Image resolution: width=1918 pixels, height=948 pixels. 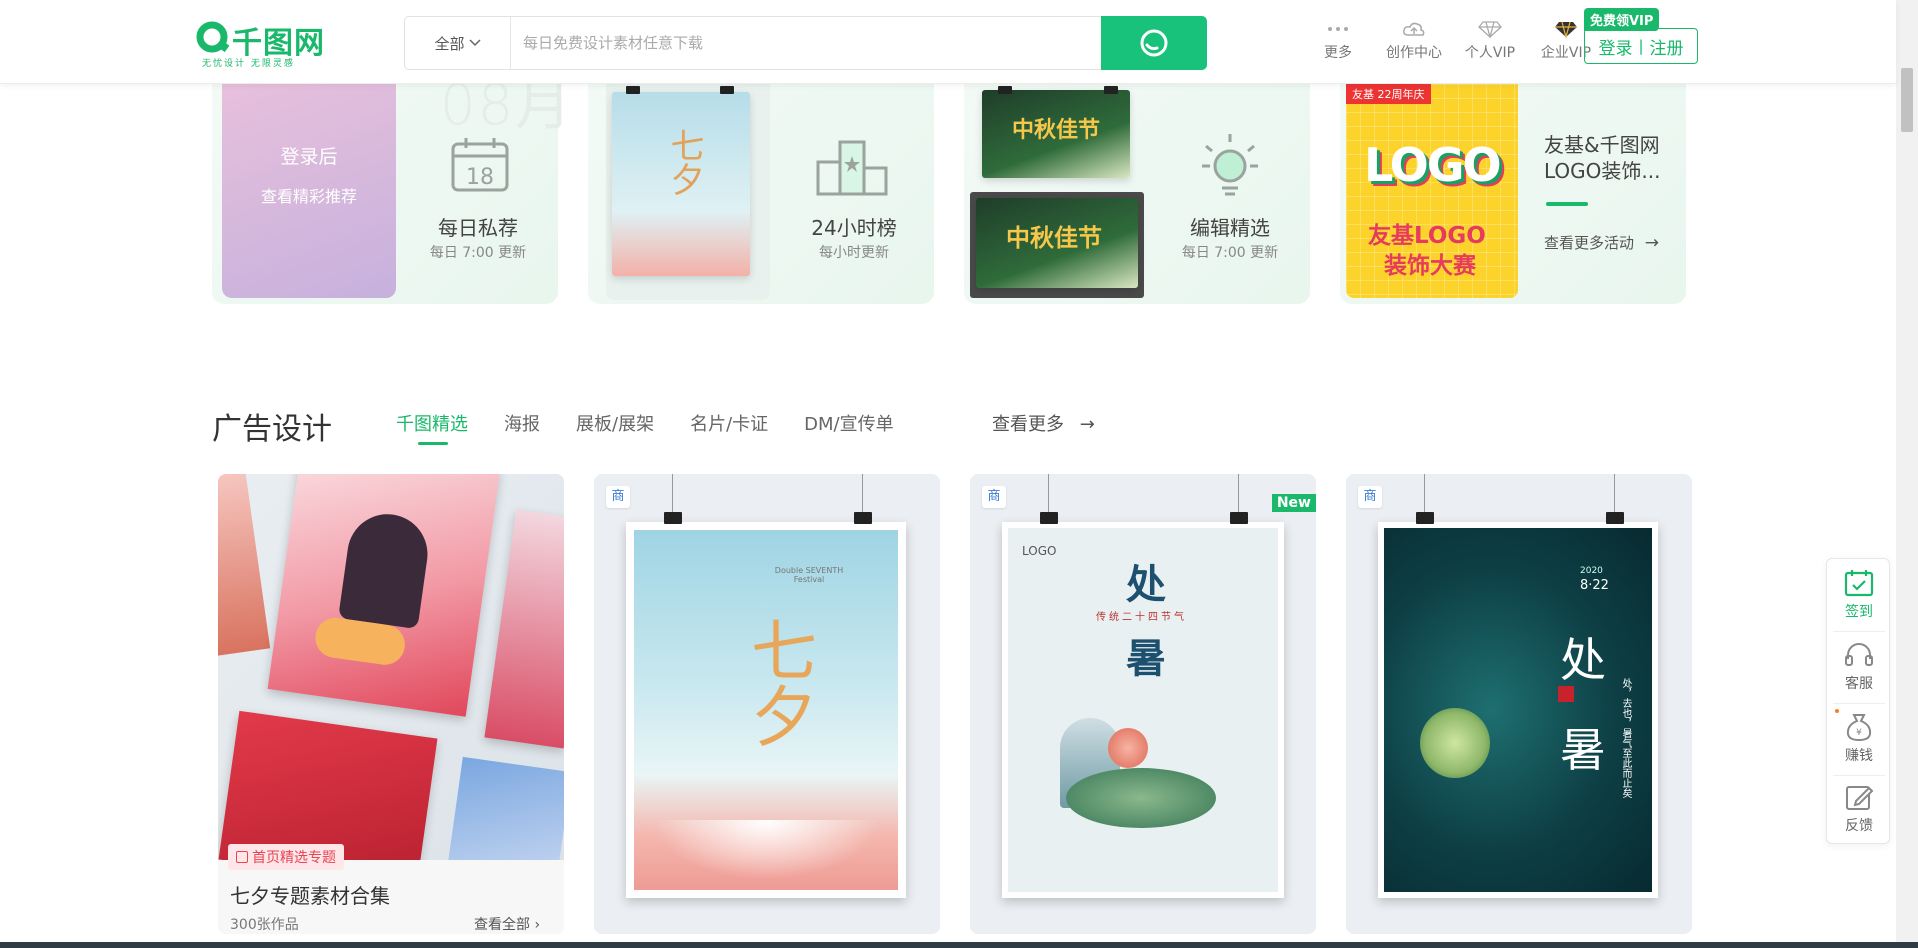 I want to click on nav-more-label: 更多, so click(x=1338, y=53).